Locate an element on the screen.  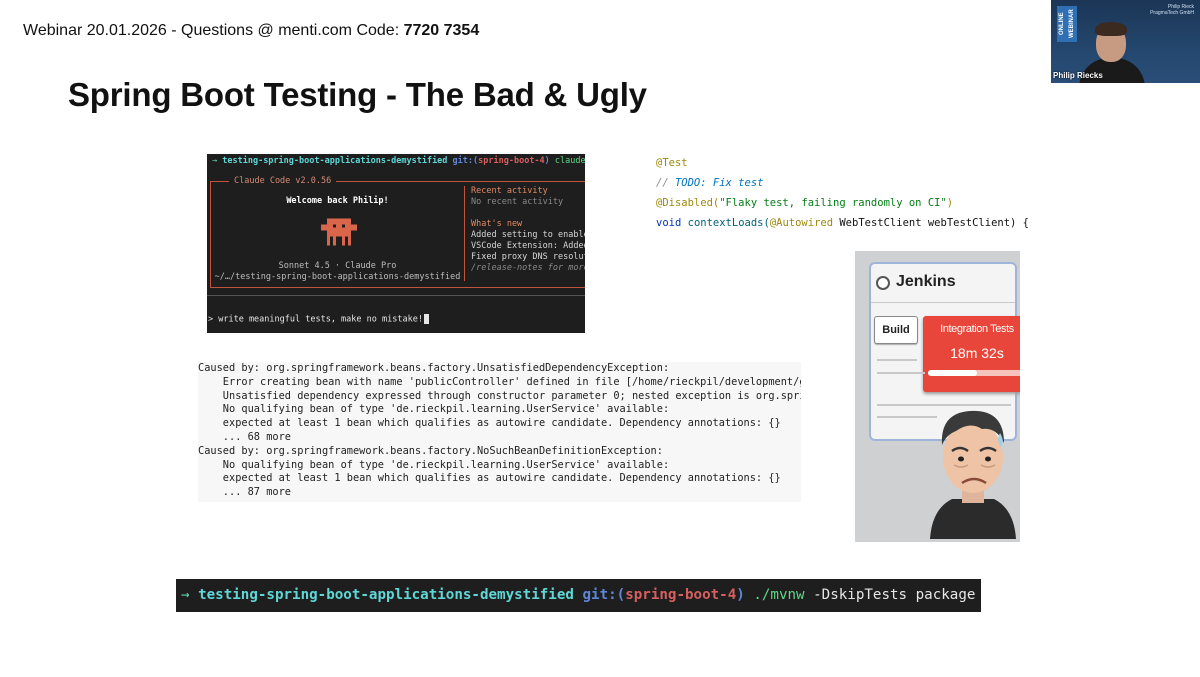
jenkins-illustration: Jenkins Build Integration Tests 18m 32s is located at coordinates (937, 396).